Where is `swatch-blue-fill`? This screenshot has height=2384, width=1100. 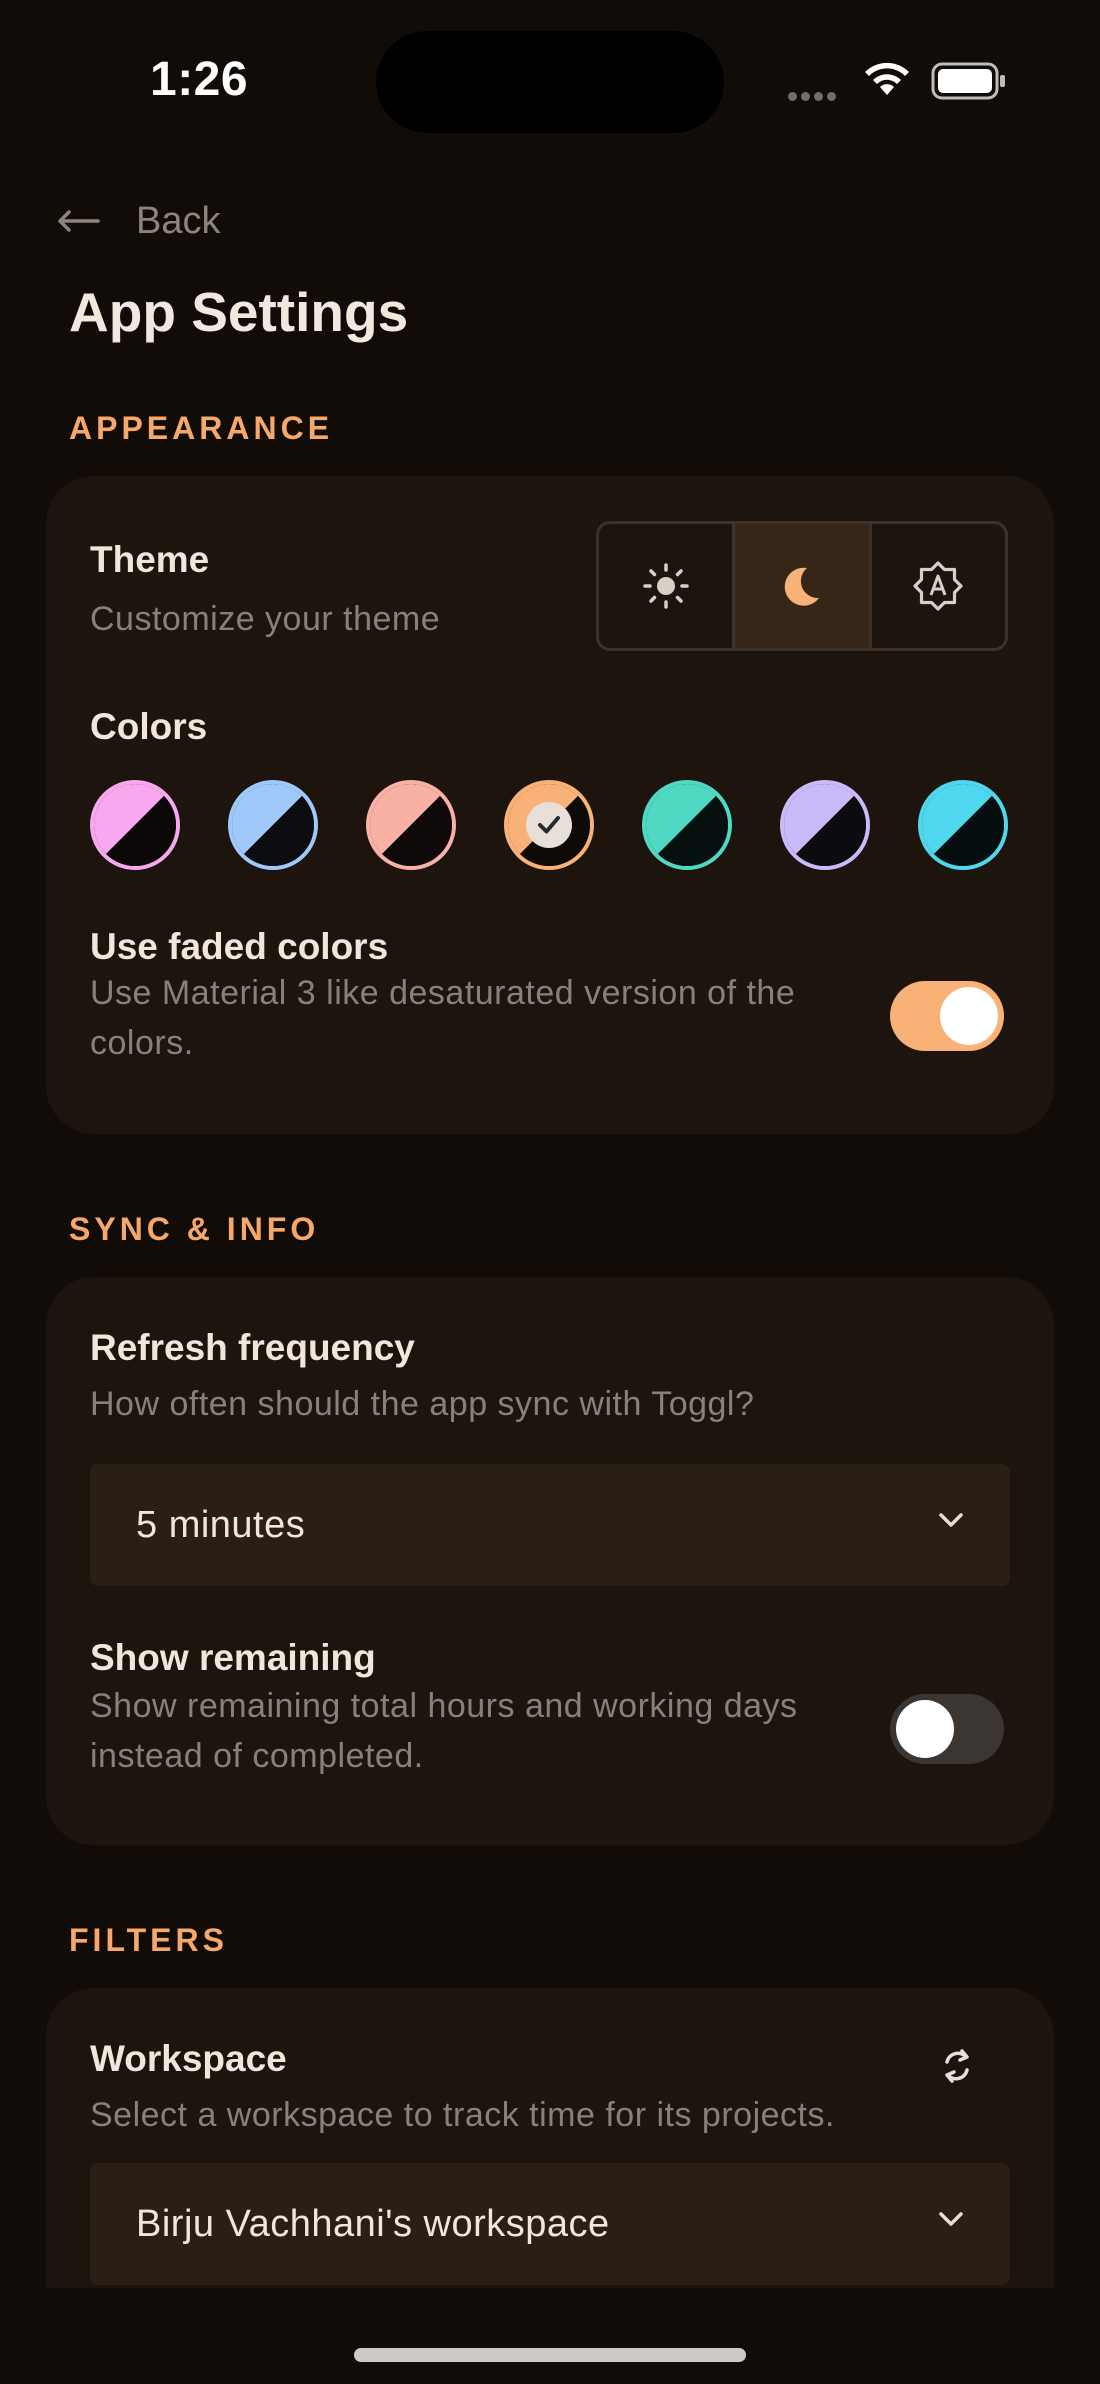 swatch-blue-fill is located at coordinates (273, 825).